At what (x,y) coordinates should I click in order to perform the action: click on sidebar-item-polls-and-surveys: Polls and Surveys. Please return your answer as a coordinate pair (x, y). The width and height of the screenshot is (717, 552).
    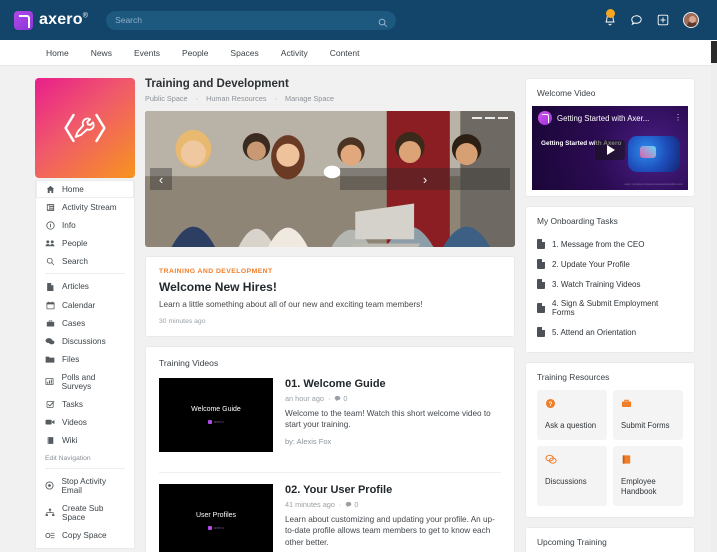
    Looking at the image, I should click on (85, 381).